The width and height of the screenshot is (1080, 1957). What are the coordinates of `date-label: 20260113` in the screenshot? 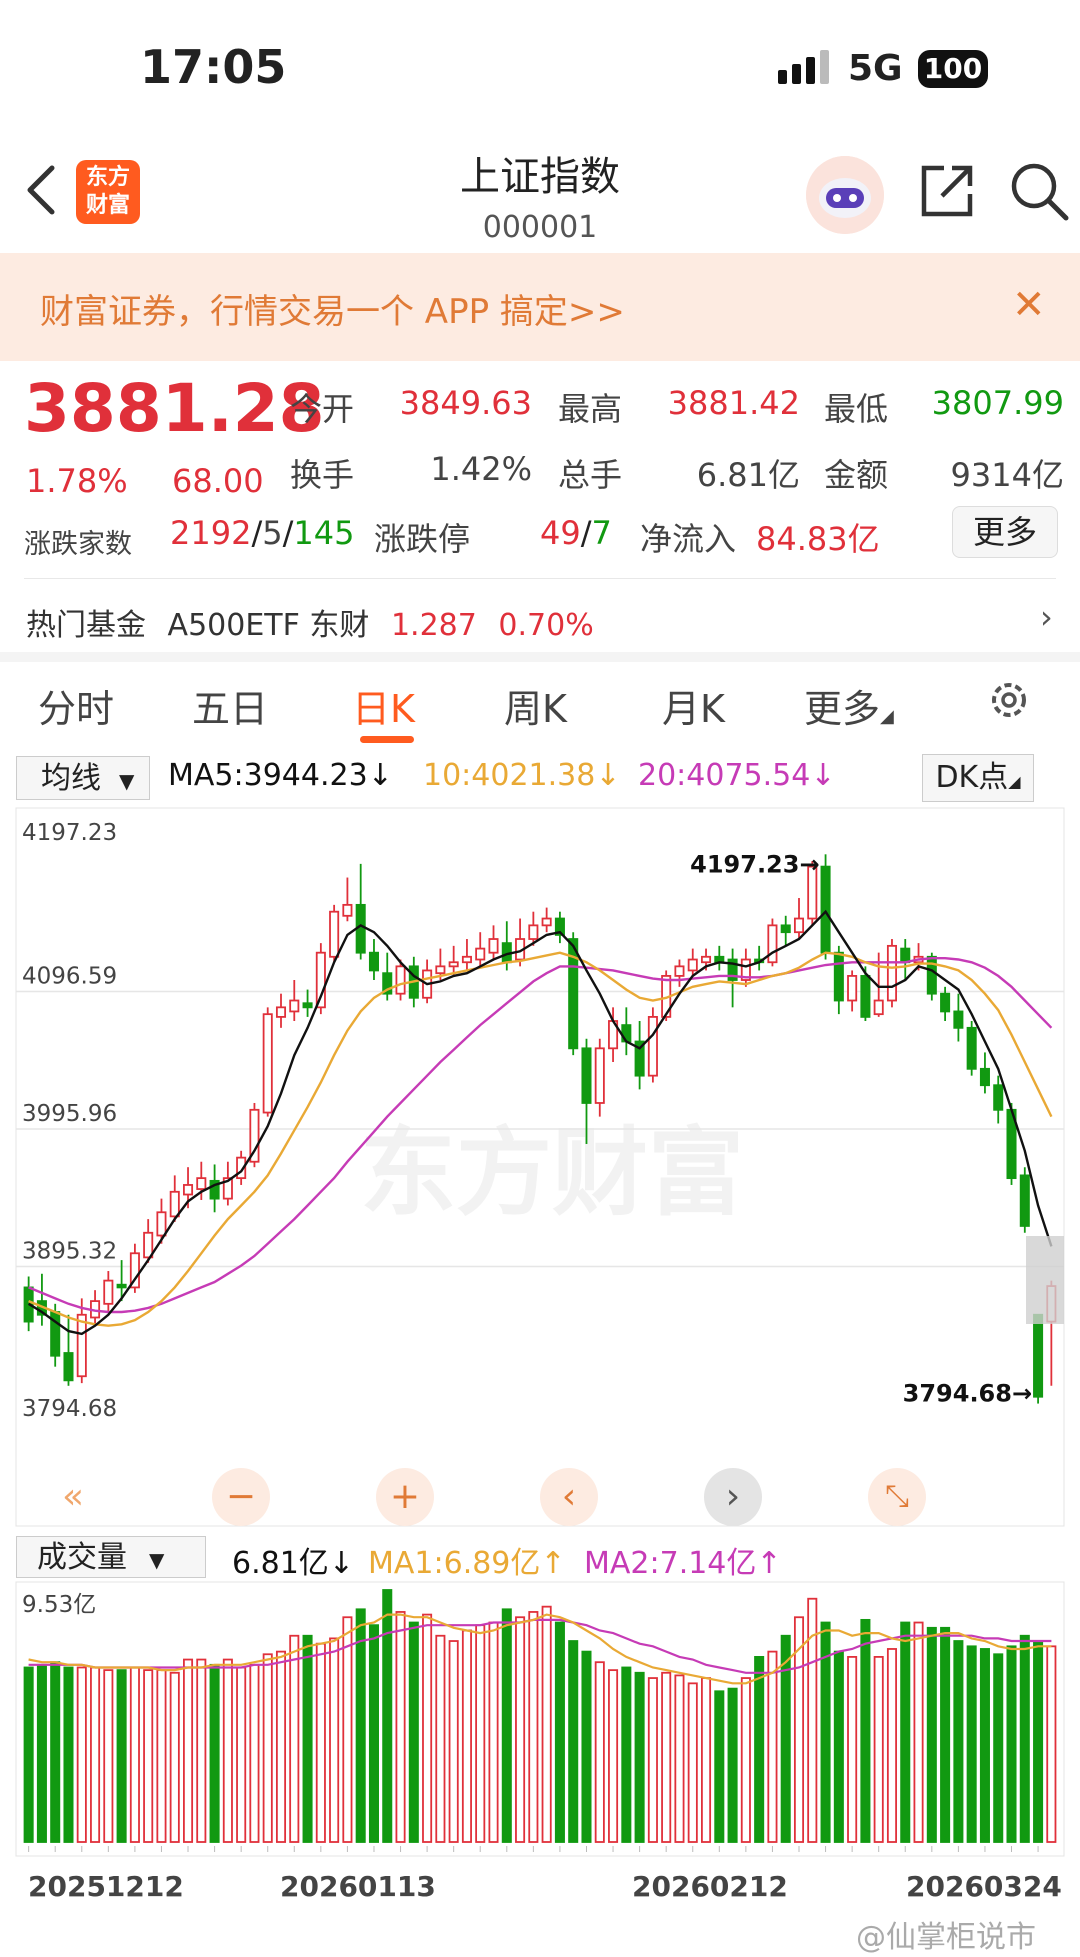 It's located at (358, 1886).